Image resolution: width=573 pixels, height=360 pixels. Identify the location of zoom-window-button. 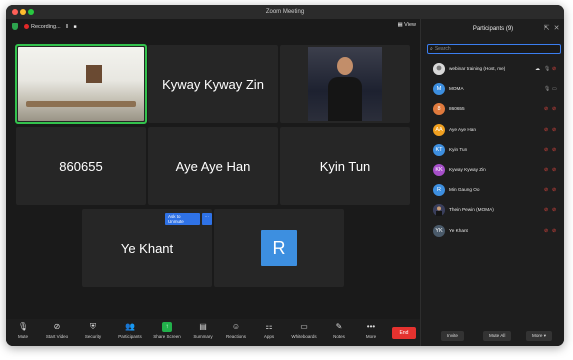
(31, 12).